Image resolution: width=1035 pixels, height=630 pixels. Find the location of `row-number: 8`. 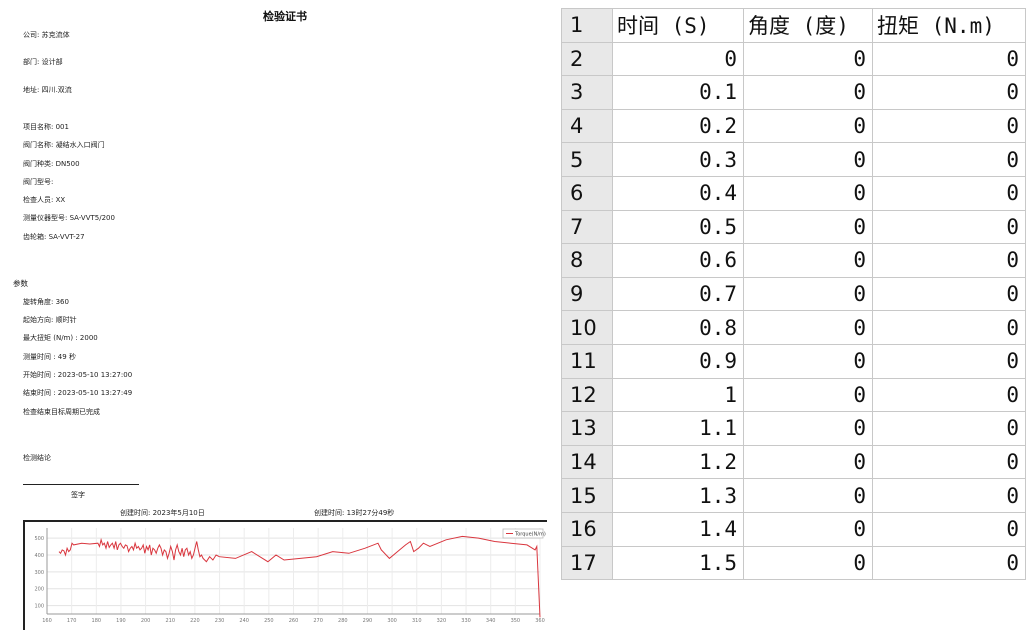

row-number: 8 is located at coordinates (587, 260).